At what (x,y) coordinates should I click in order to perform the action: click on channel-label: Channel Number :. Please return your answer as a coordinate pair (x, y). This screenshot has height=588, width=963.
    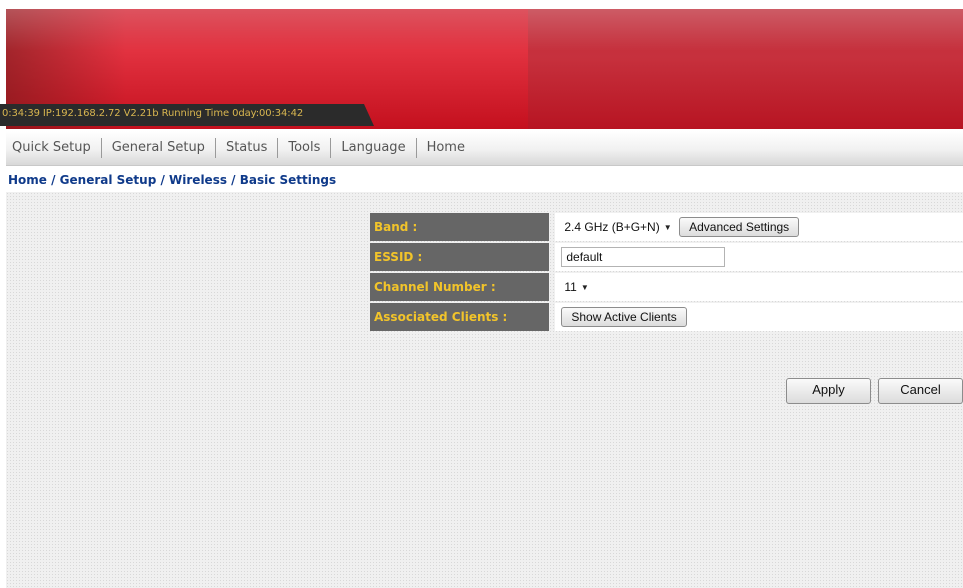
    Looking at the image, I should click on (460, 287).